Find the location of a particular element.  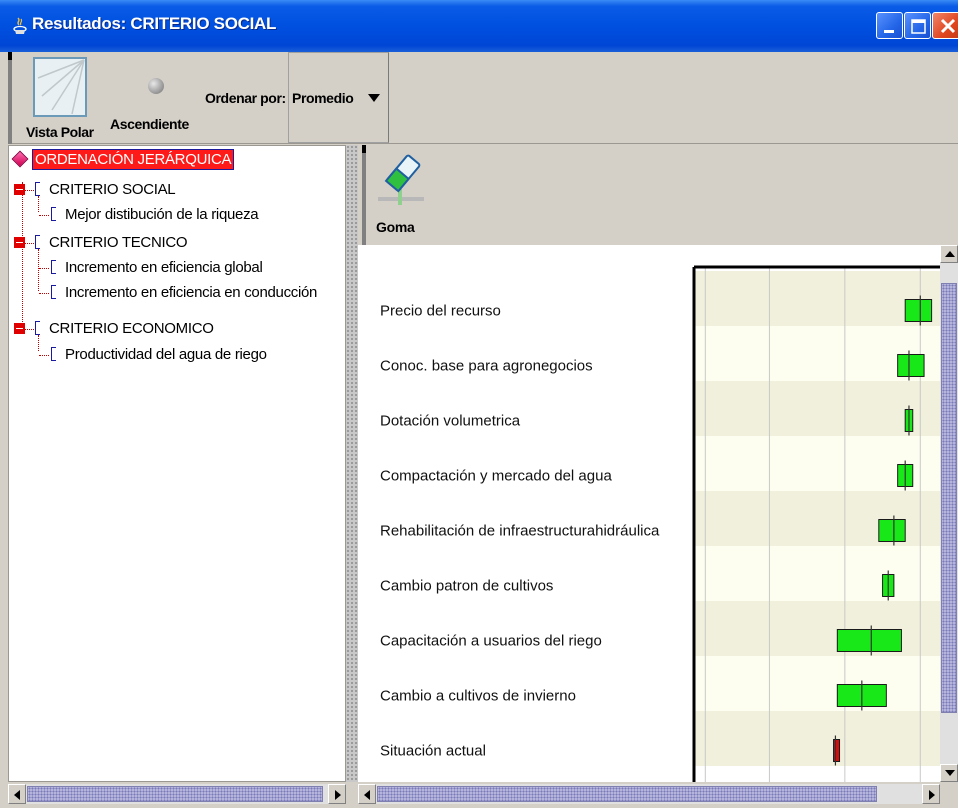

tree-node-label: CRITERIO TECNICO is located at coordinates (118, 242).